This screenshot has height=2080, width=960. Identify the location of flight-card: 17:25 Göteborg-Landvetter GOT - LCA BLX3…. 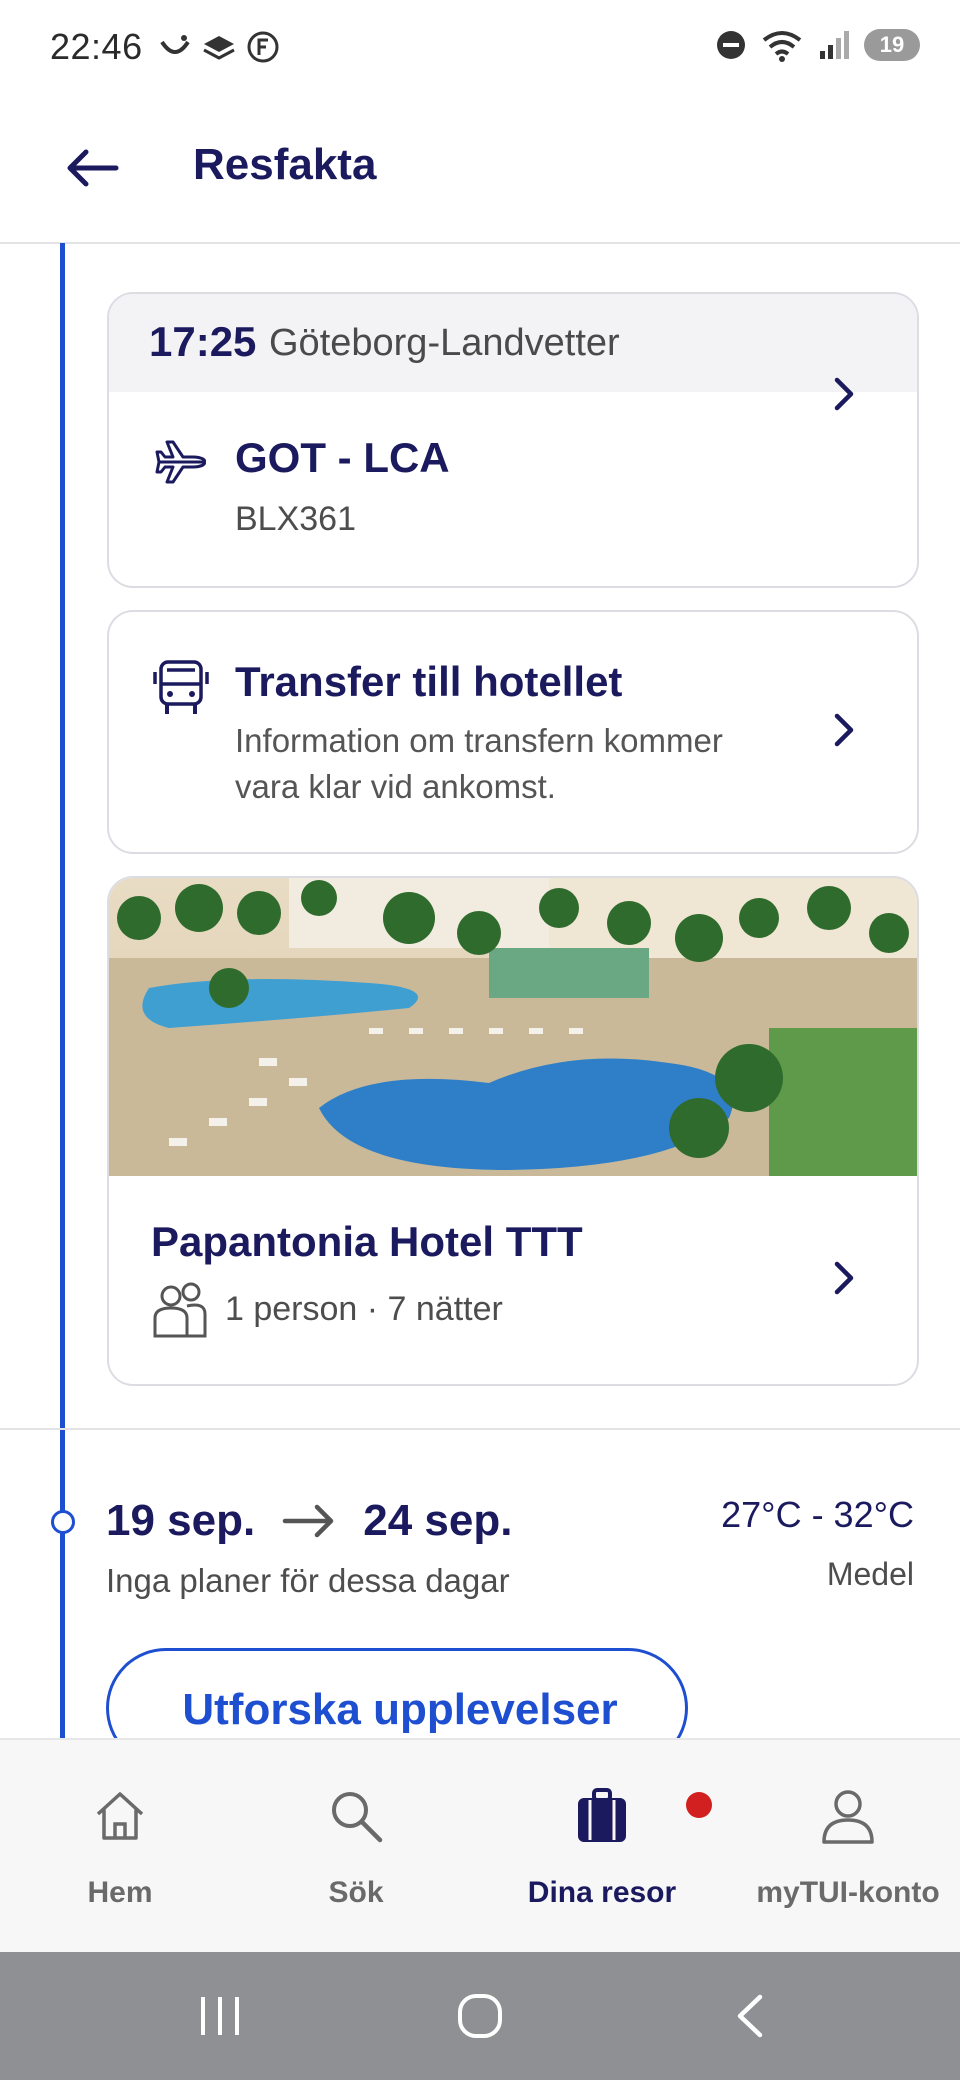
(513, 440).